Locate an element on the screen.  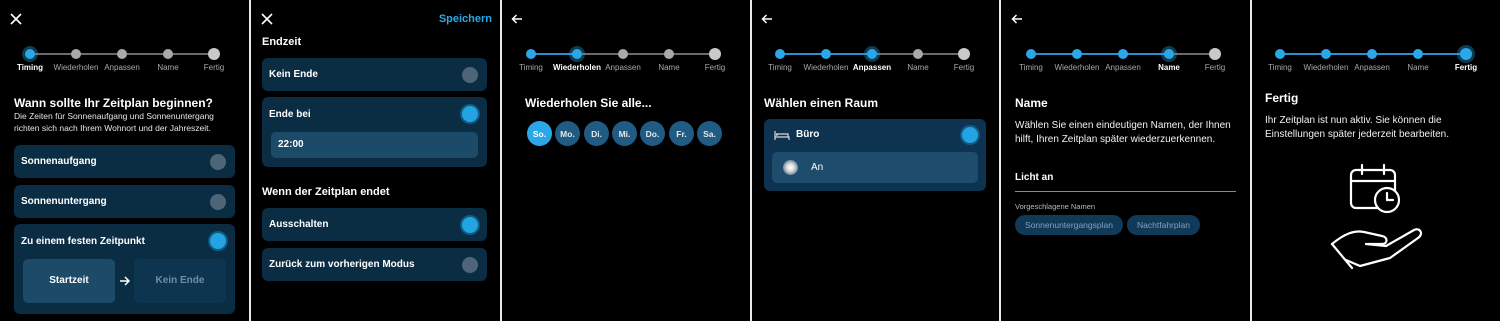
day-chip-saturday: Sa. is located at coordinates (709, 133).